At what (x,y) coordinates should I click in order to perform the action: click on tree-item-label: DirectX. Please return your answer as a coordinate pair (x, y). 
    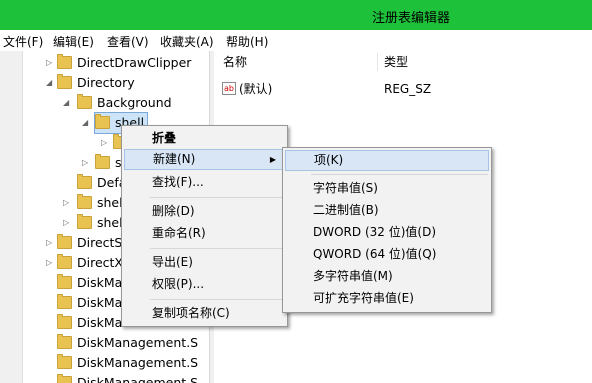
    Looking at the image, I should click on (100, 262).